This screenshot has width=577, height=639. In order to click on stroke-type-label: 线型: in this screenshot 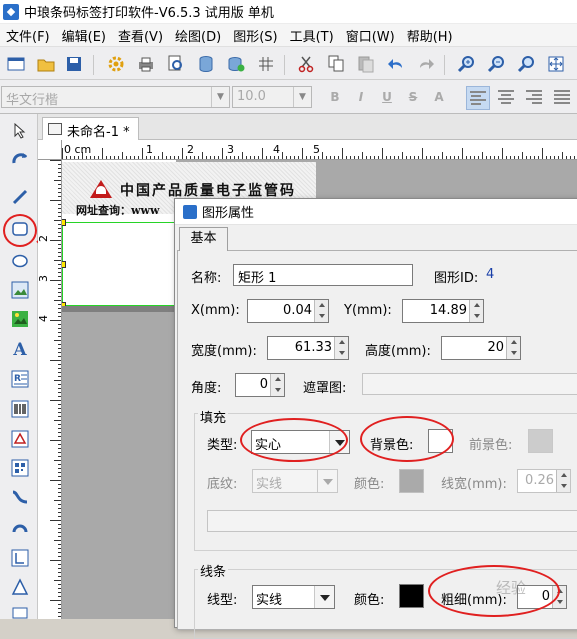, I will do `click(222, 600)`.